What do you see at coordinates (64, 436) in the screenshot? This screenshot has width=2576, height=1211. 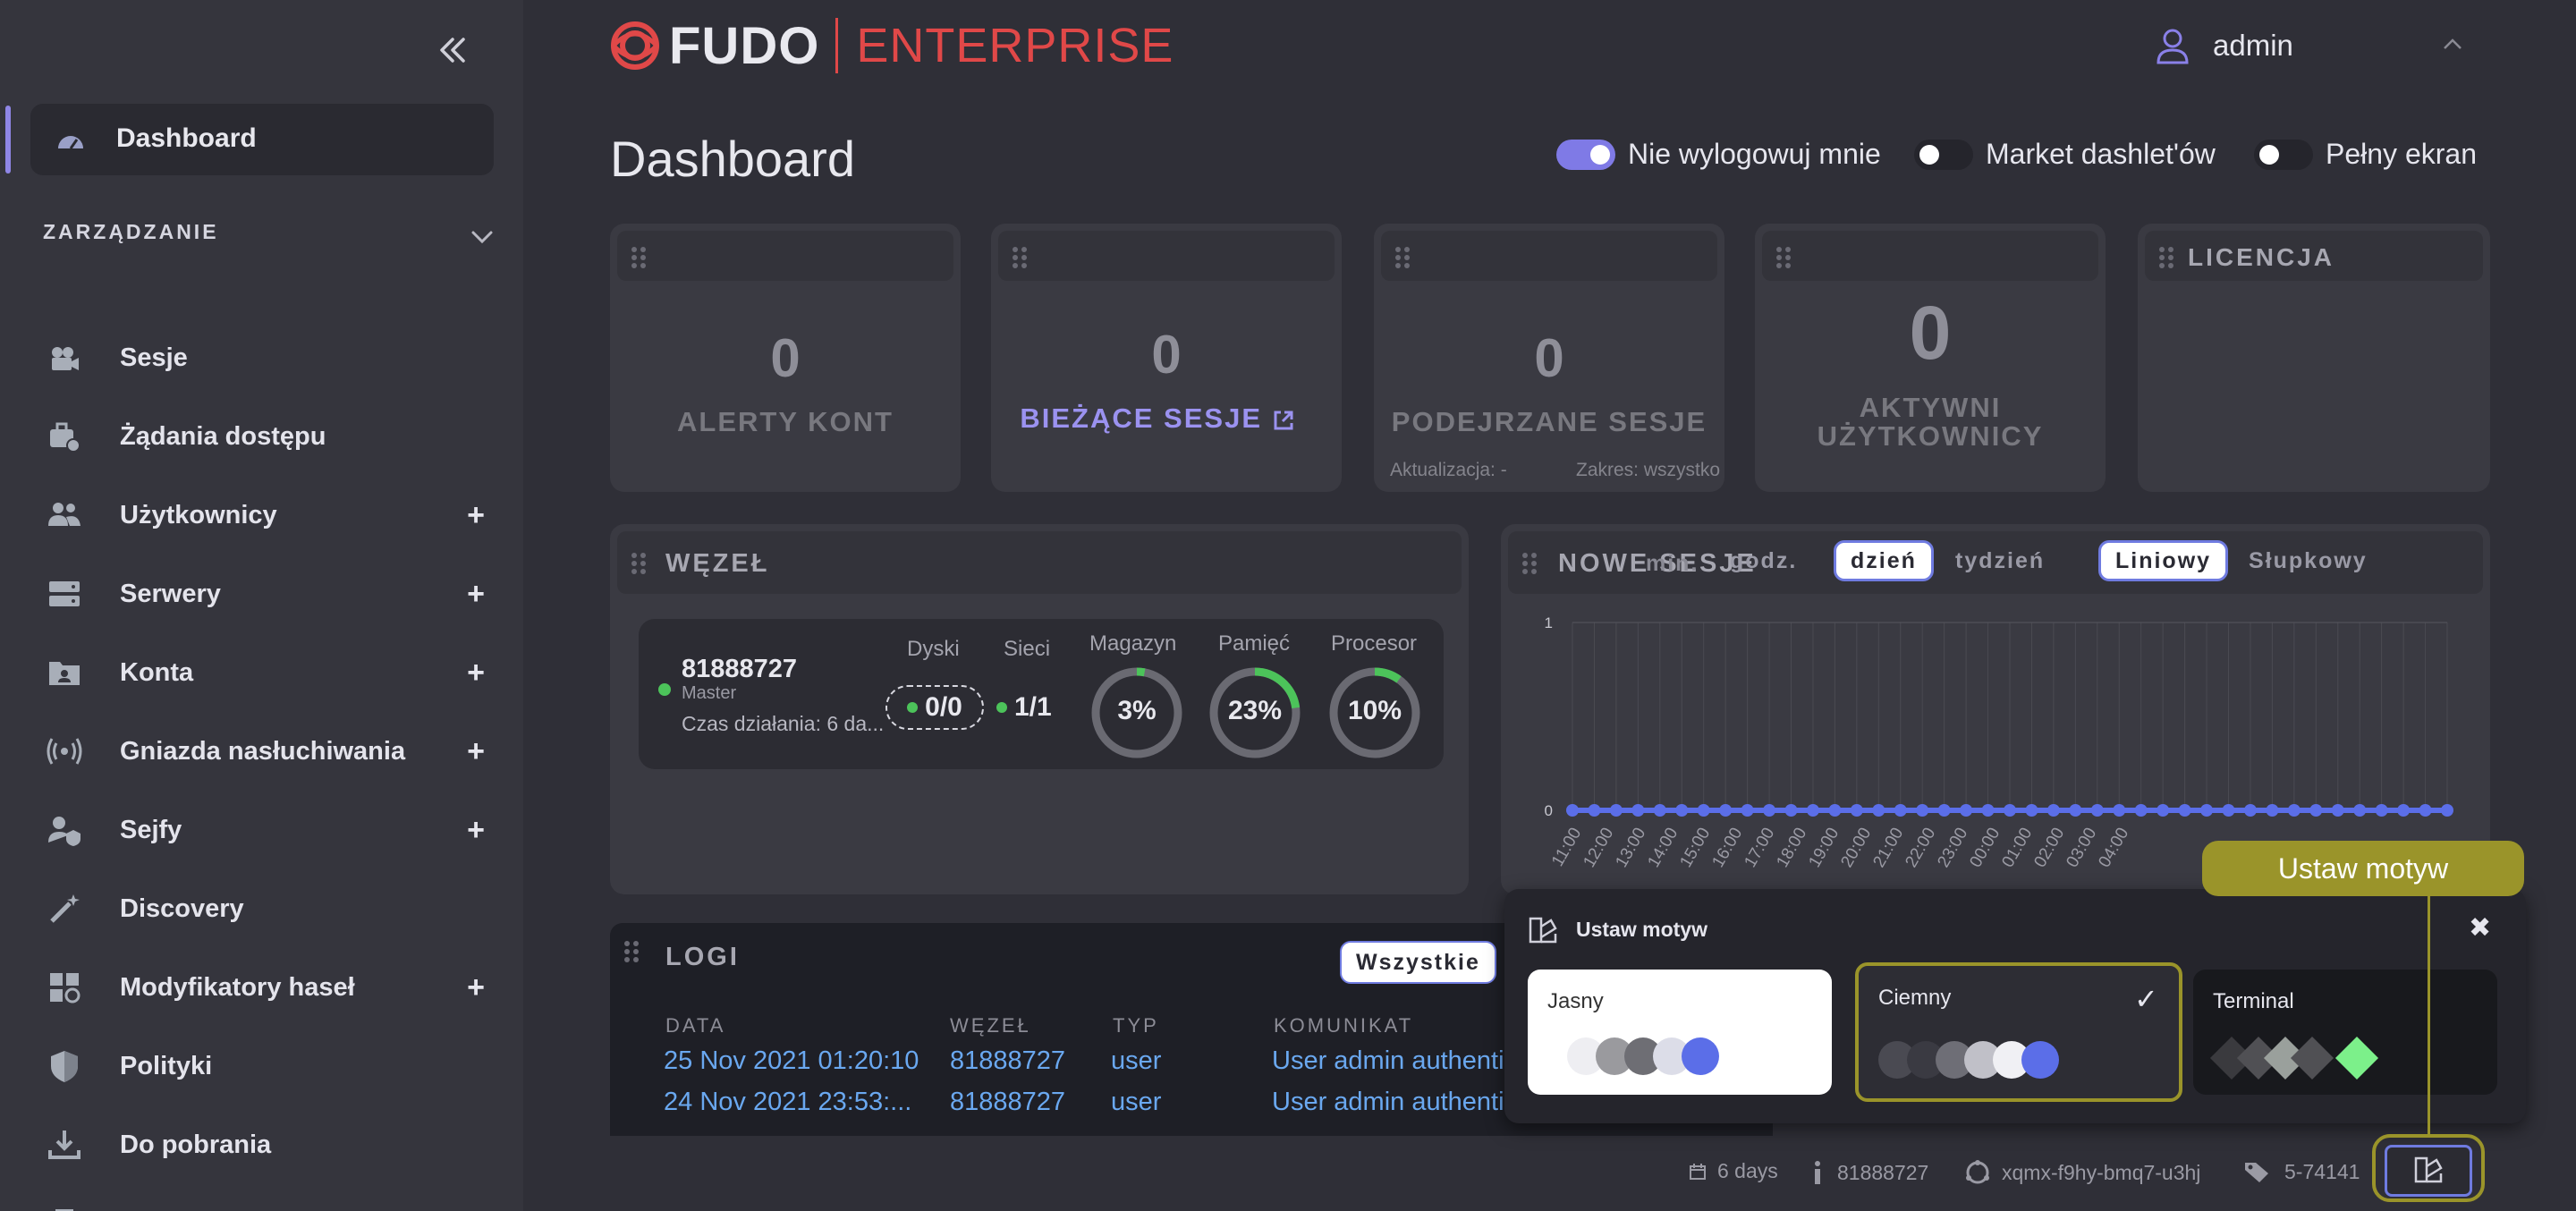 I see `access-requests-icon` at bounding box center [64, 436].